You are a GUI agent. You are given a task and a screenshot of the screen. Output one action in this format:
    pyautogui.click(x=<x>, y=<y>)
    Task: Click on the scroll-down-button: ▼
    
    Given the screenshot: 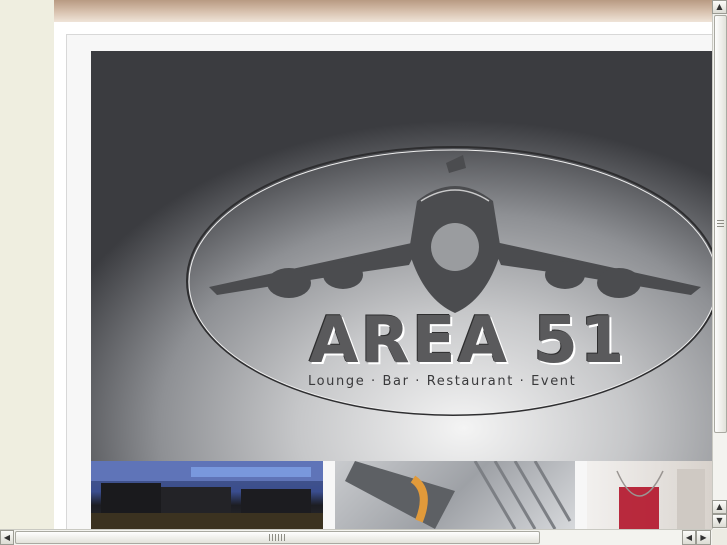 What is the action you would take?
    pyautogui.click(x=719, y=521)
    